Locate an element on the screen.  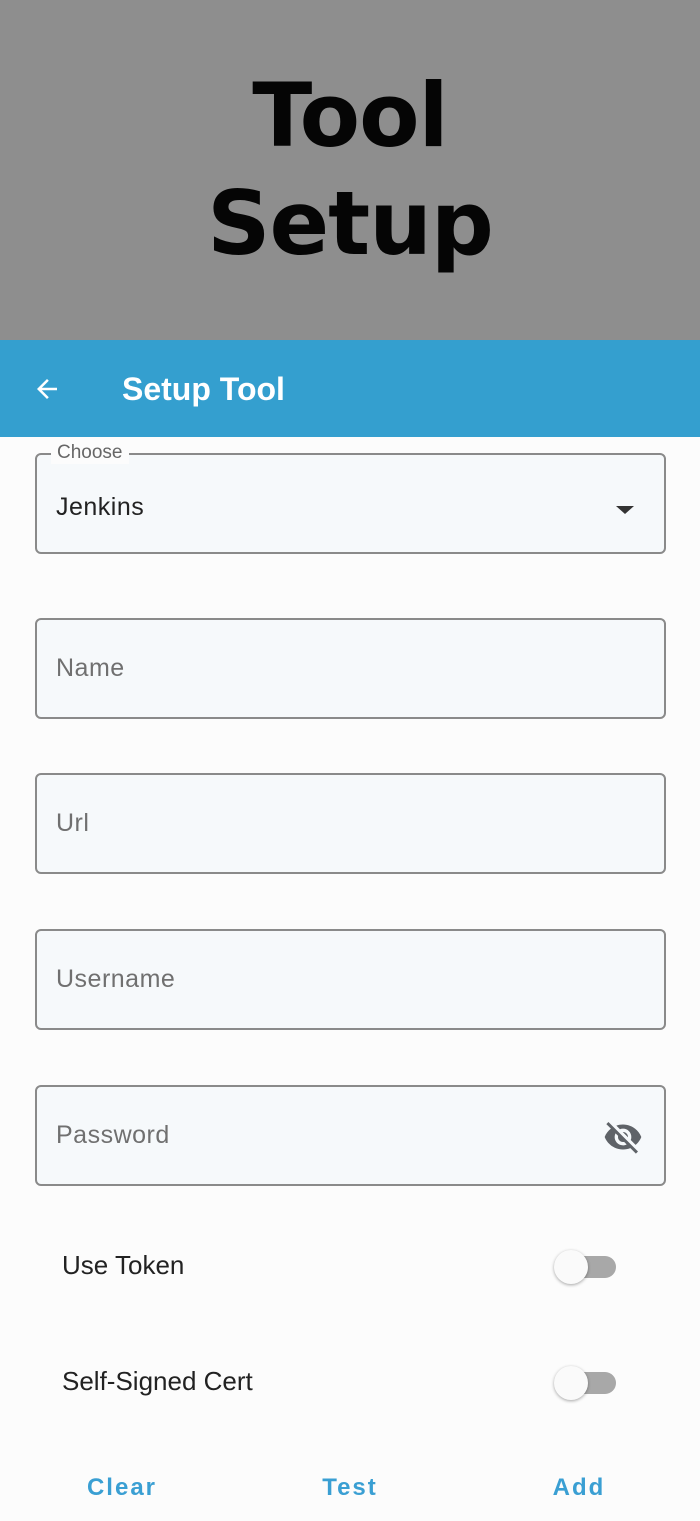
self-signed-cert-label: Self-Signed Cert is located at coordinates (157, 1381).